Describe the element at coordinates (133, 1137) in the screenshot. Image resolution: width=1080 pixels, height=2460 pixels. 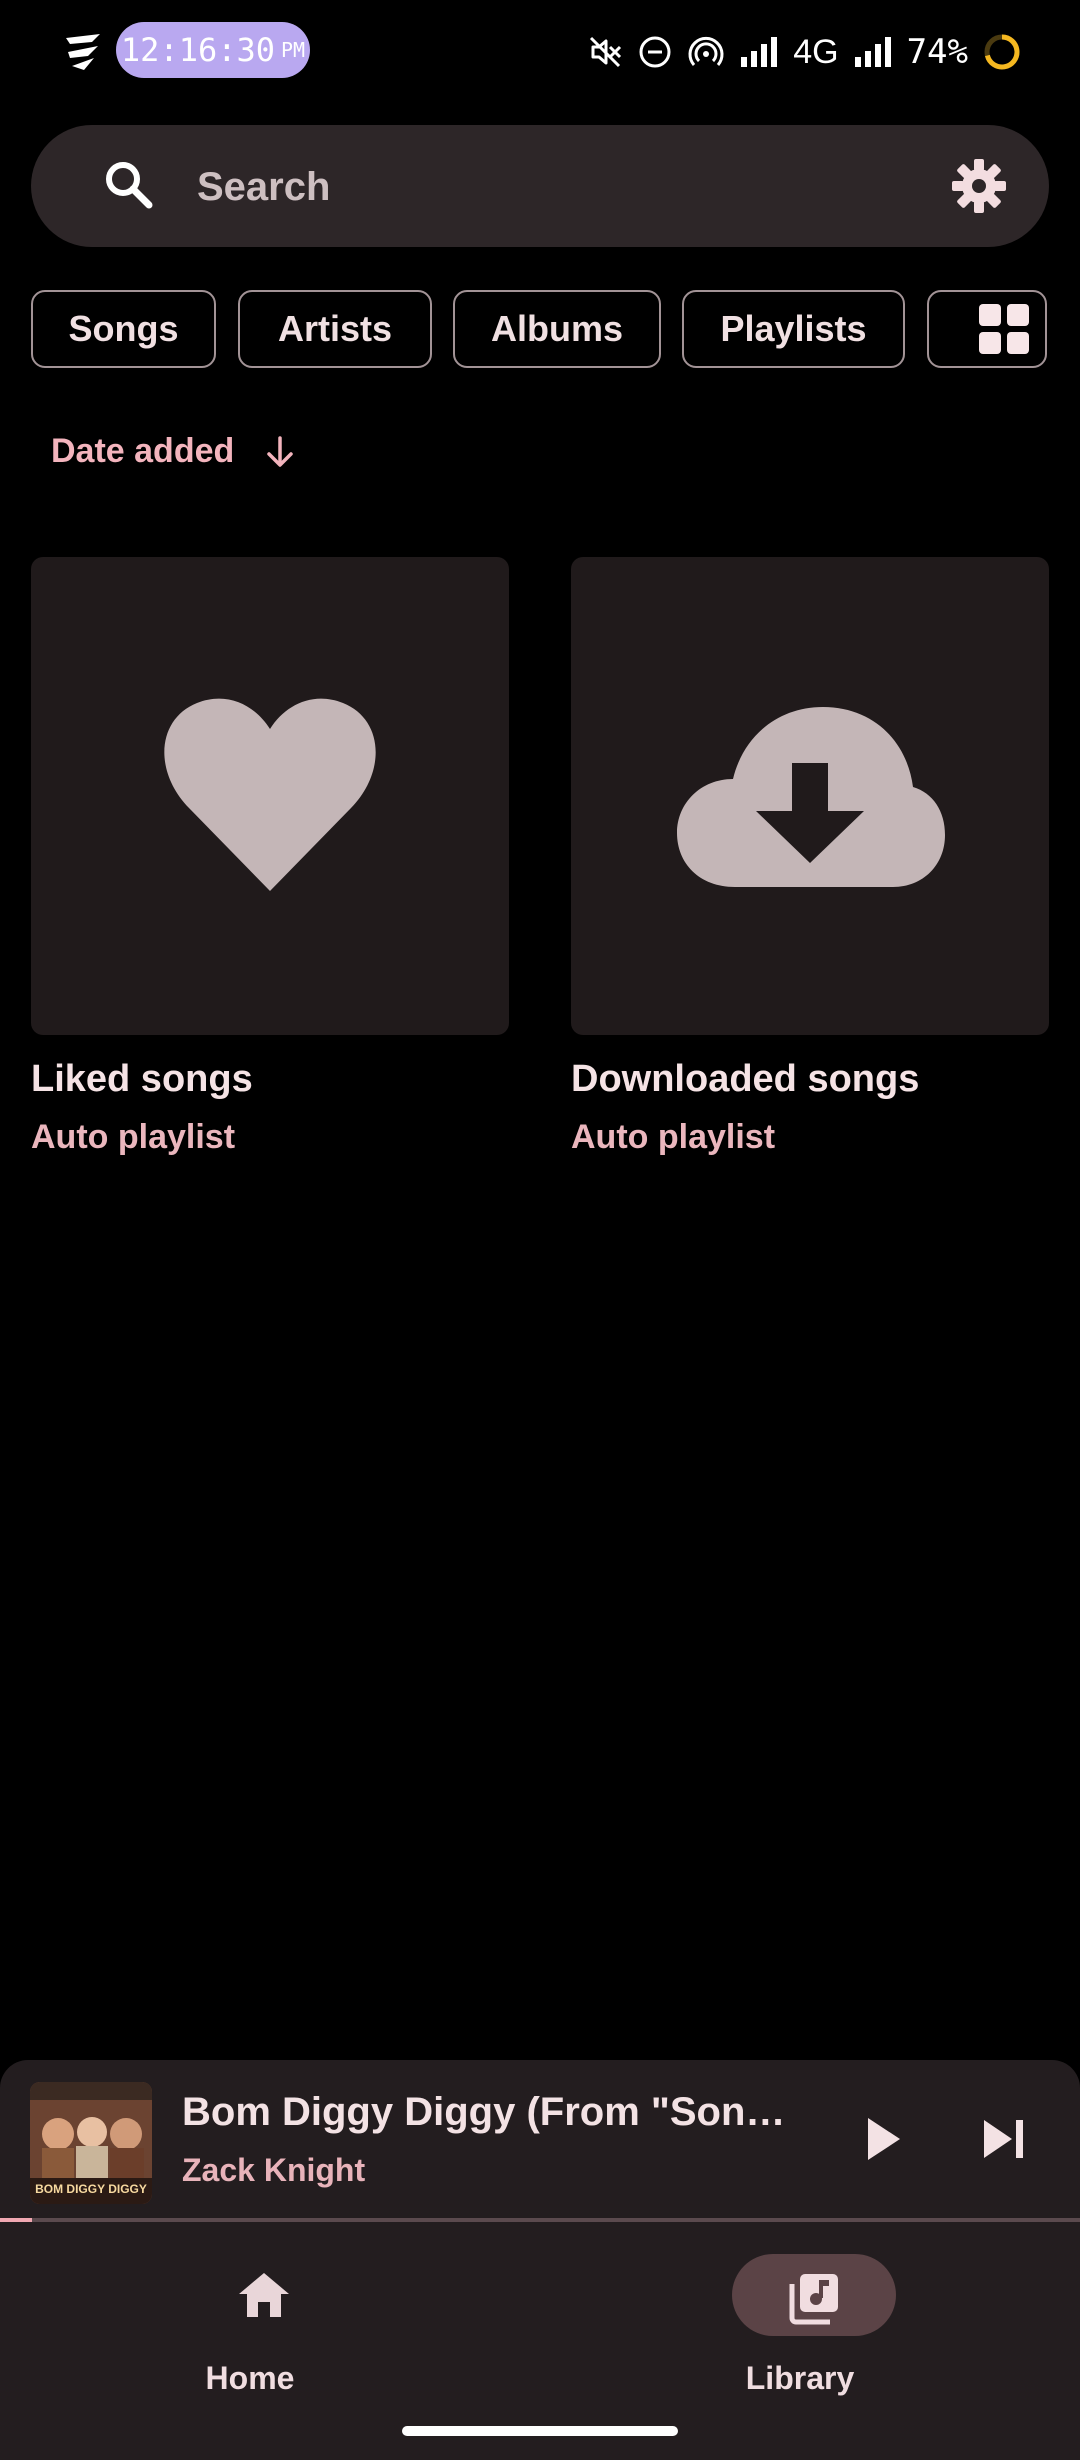
I see `liked-songs-subtitle: Auto playlist` at that location.